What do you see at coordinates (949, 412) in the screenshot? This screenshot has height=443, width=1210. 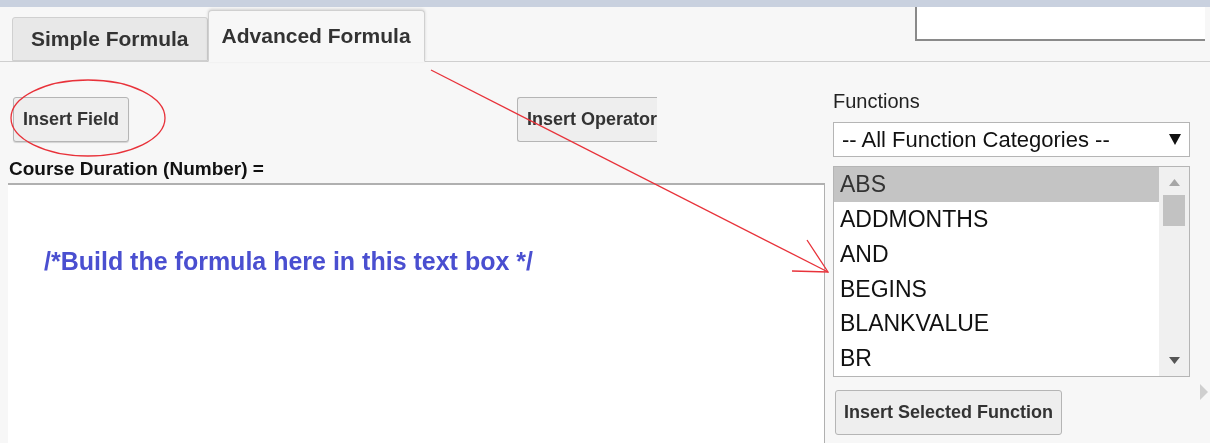 I see `insert-function-button: Insert Selected Function` at bounding box center [949, 412].